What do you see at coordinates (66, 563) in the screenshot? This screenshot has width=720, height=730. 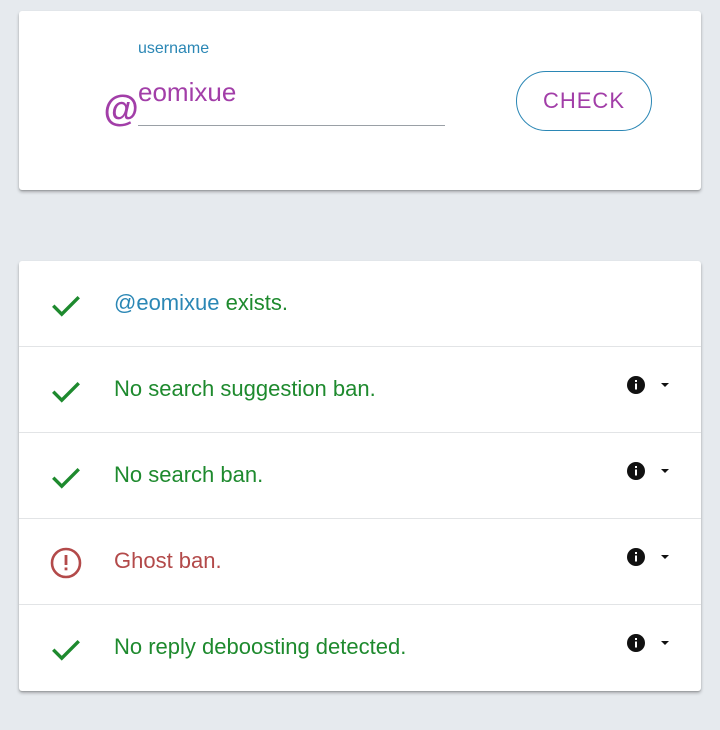 I see `alert-circle-icon` at bounding box center [66, 563].